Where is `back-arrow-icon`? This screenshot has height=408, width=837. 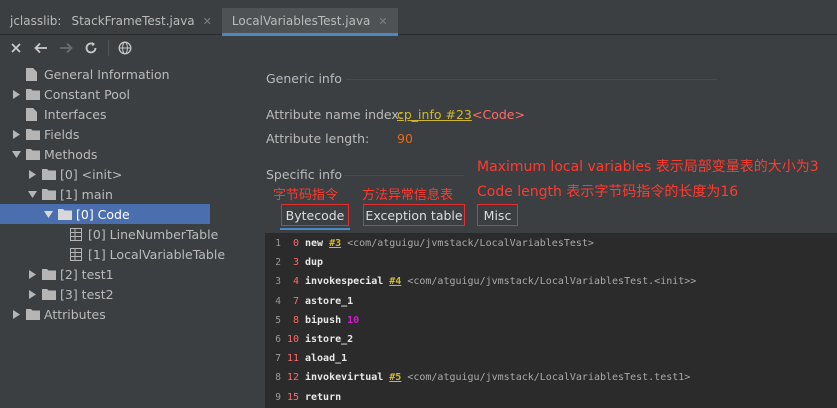
back-arrow-icon is located at coordinates (41, 48).